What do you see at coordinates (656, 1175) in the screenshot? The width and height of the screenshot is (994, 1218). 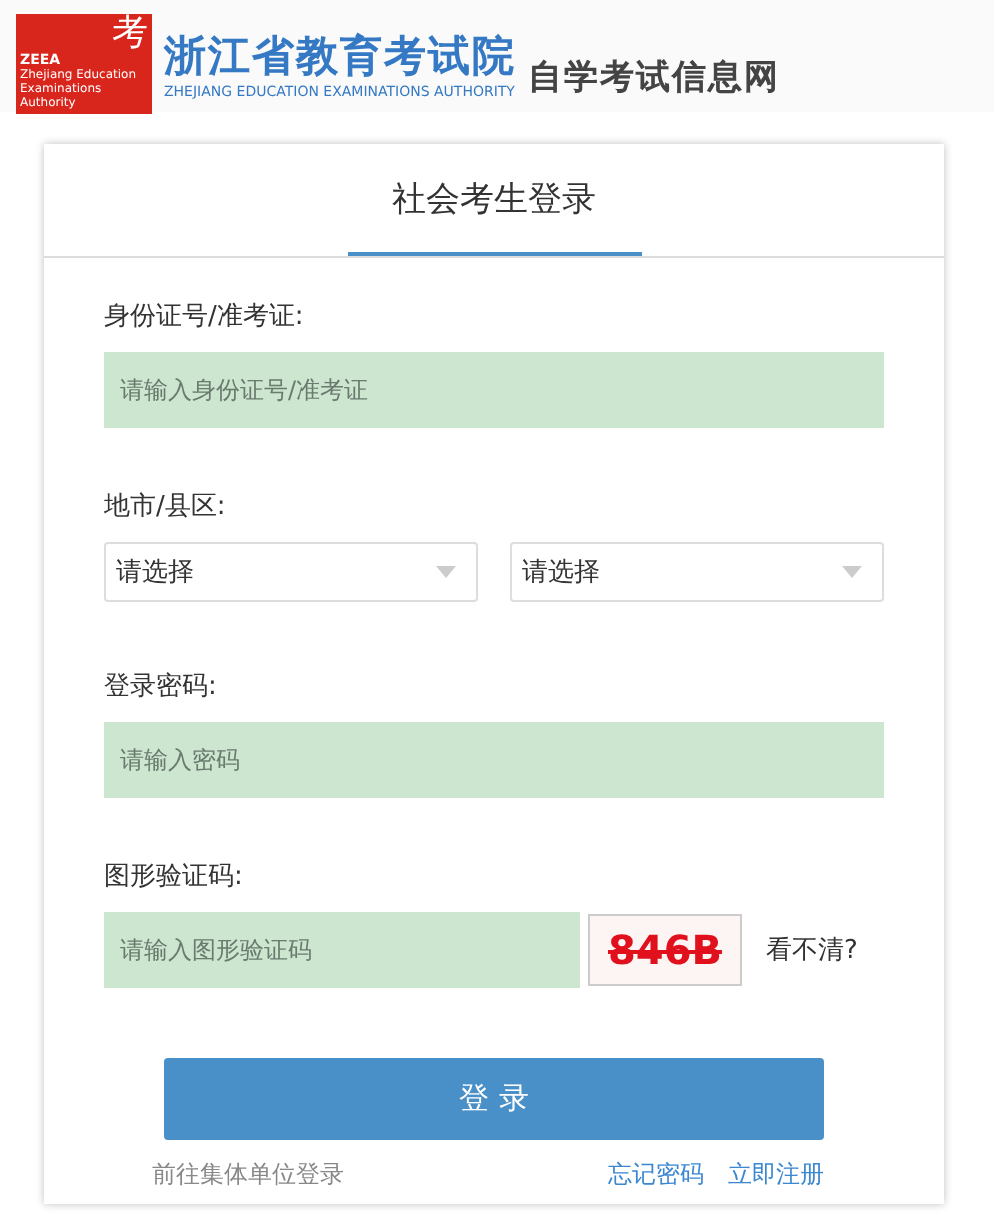 I see `forgot-password-link: 忘记密码` at bounding box center [656, 1175].